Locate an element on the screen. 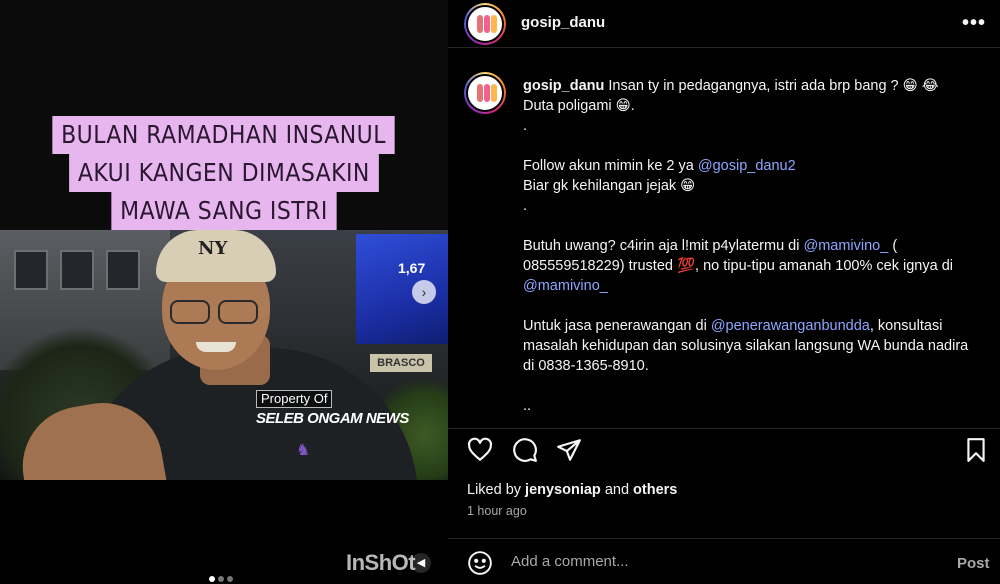 The width and height of the screenshot is (1000, 584). watermark-line-2: SELEB ONGAM NEWS is located at coordinates (332, 418).